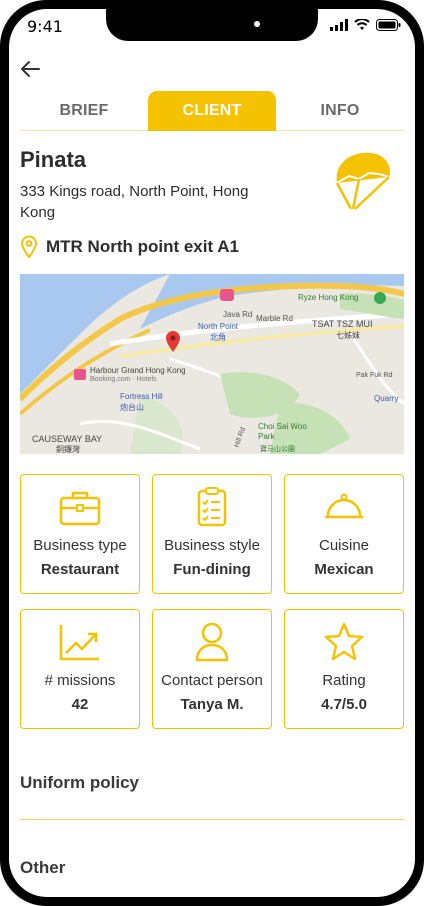 This screenshot has height=906, width=424. I want to click on map-label: Choi Sai Woo Park, so click(282, 431).